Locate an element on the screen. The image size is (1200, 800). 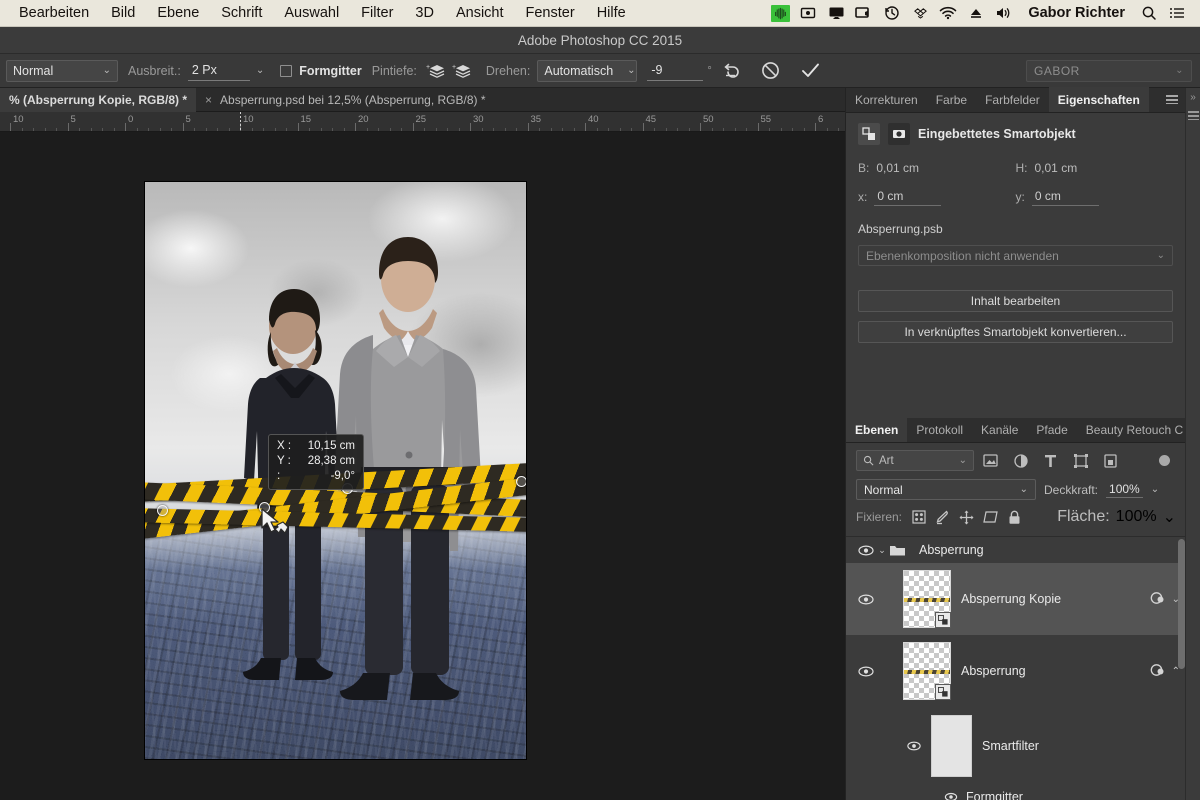
menu-ebene: Ebene is located at coordinates (178, 13).